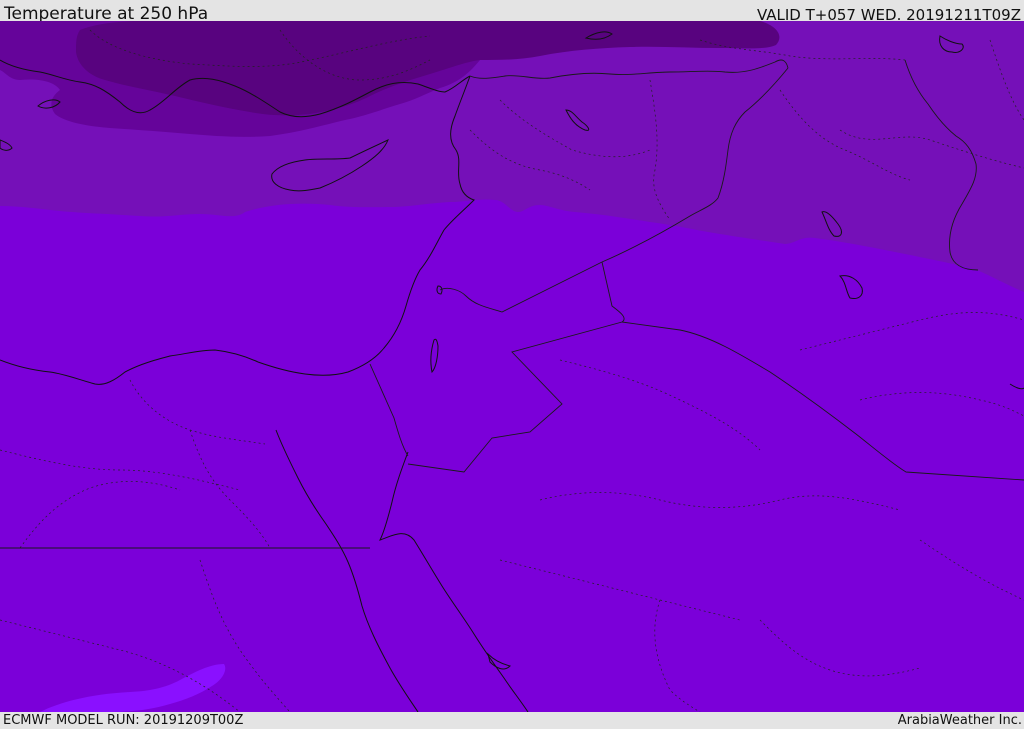 The image size is (1024, 729). Describe the element at coordinates (959, 720) in the screenshot. I see `credit-label: ArabiaWeather Inc.` at that location.